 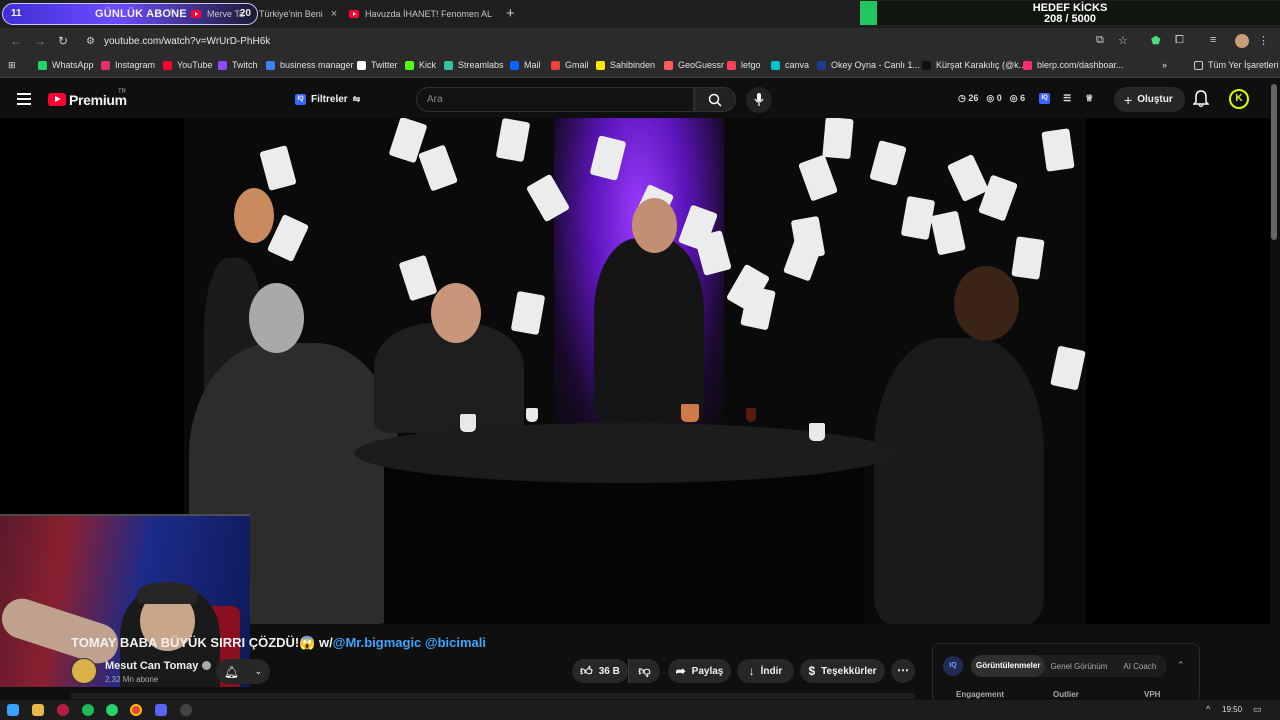 I want to click on tray-chevron-up-icon: ^, so click(x=1208, y=709).